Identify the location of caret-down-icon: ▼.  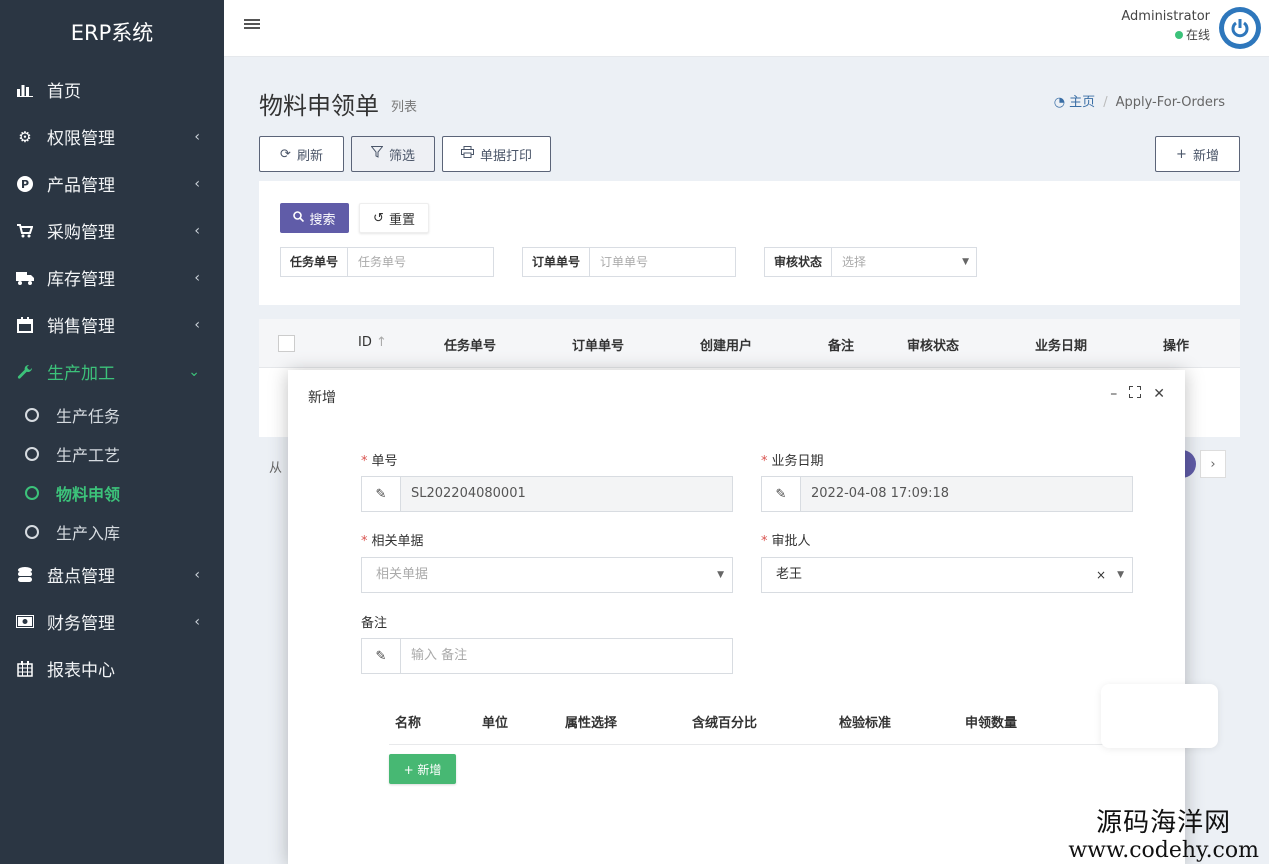
(720, 575).